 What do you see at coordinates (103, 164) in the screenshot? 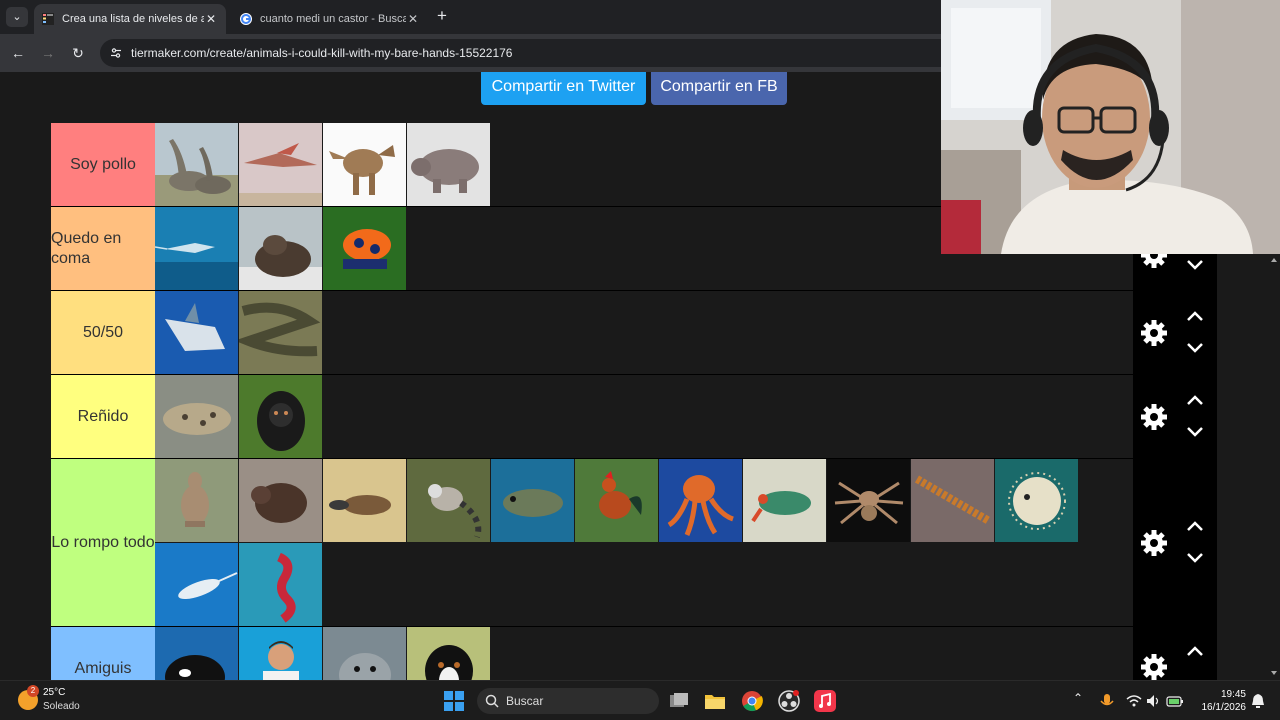
I see `tier-label: Soy pollo` at bounding box center [103, 164].